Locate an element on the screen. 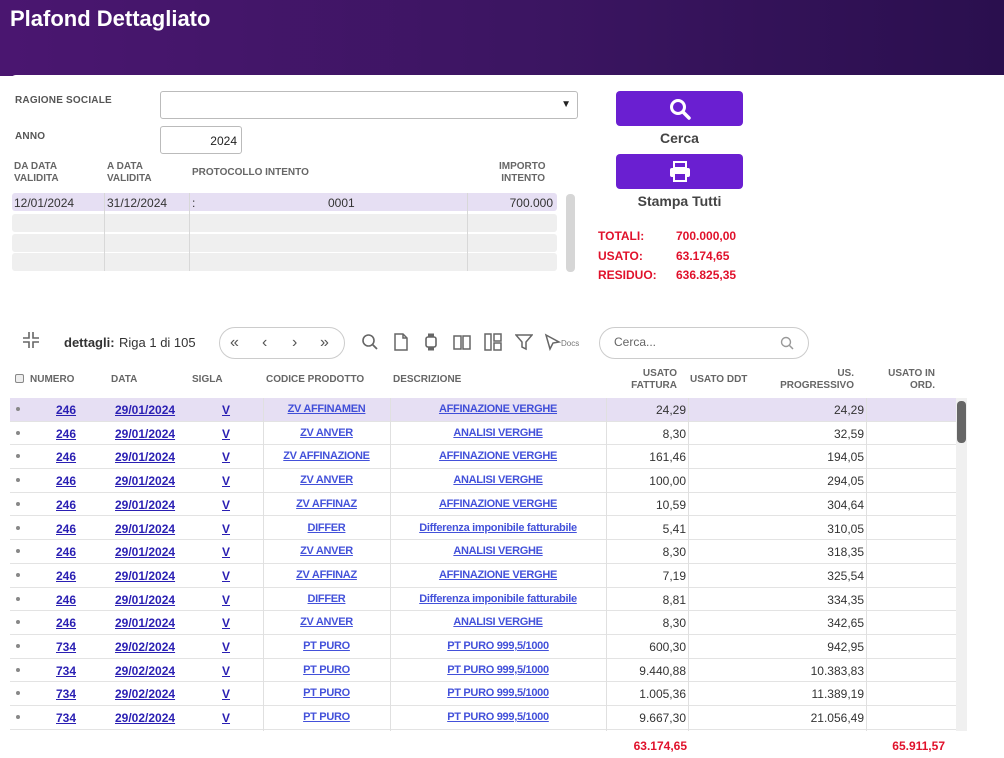  grid-scrollbar is located at coordinates (961, 564).